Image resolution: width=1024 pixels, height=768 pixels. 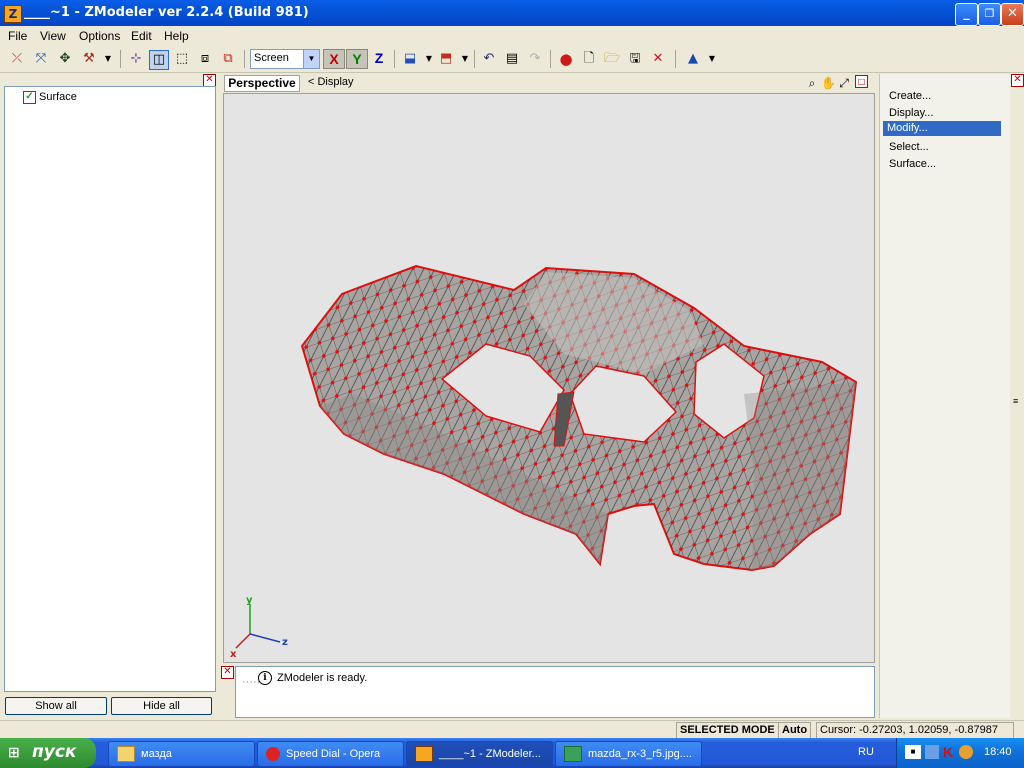 I want to click on polygon-mode-icon: ◫, so click(x=159, y=60).